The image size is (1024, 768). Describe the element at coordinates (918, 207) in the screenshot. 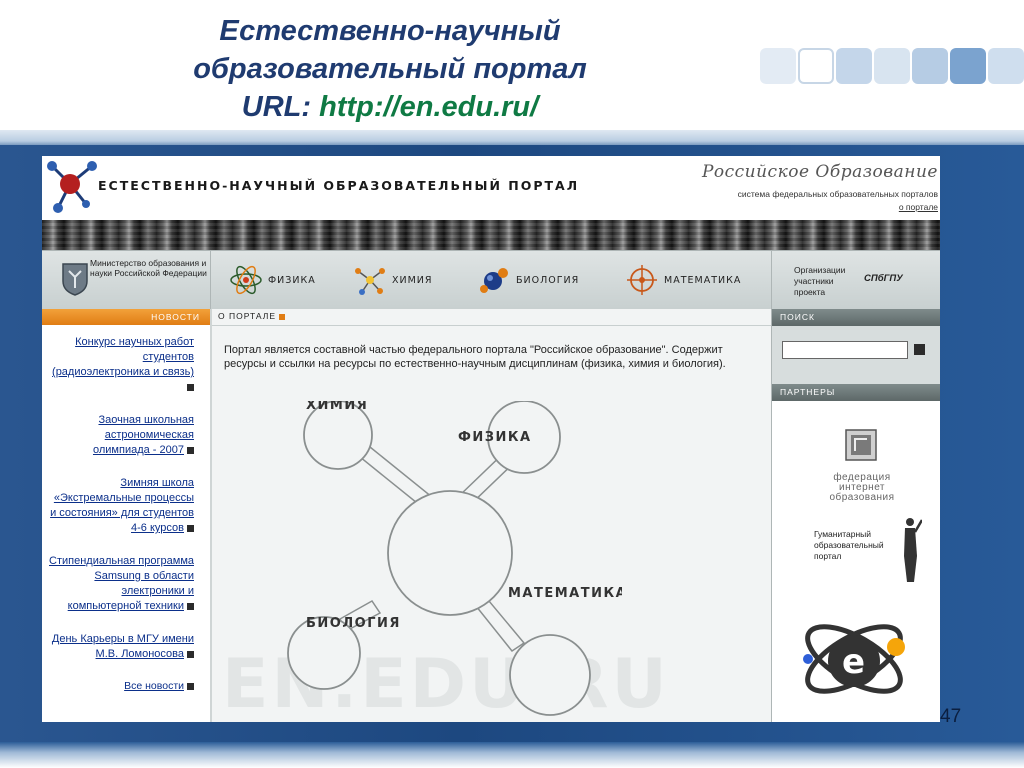

I see `about-portal-link: о портале` at that location.